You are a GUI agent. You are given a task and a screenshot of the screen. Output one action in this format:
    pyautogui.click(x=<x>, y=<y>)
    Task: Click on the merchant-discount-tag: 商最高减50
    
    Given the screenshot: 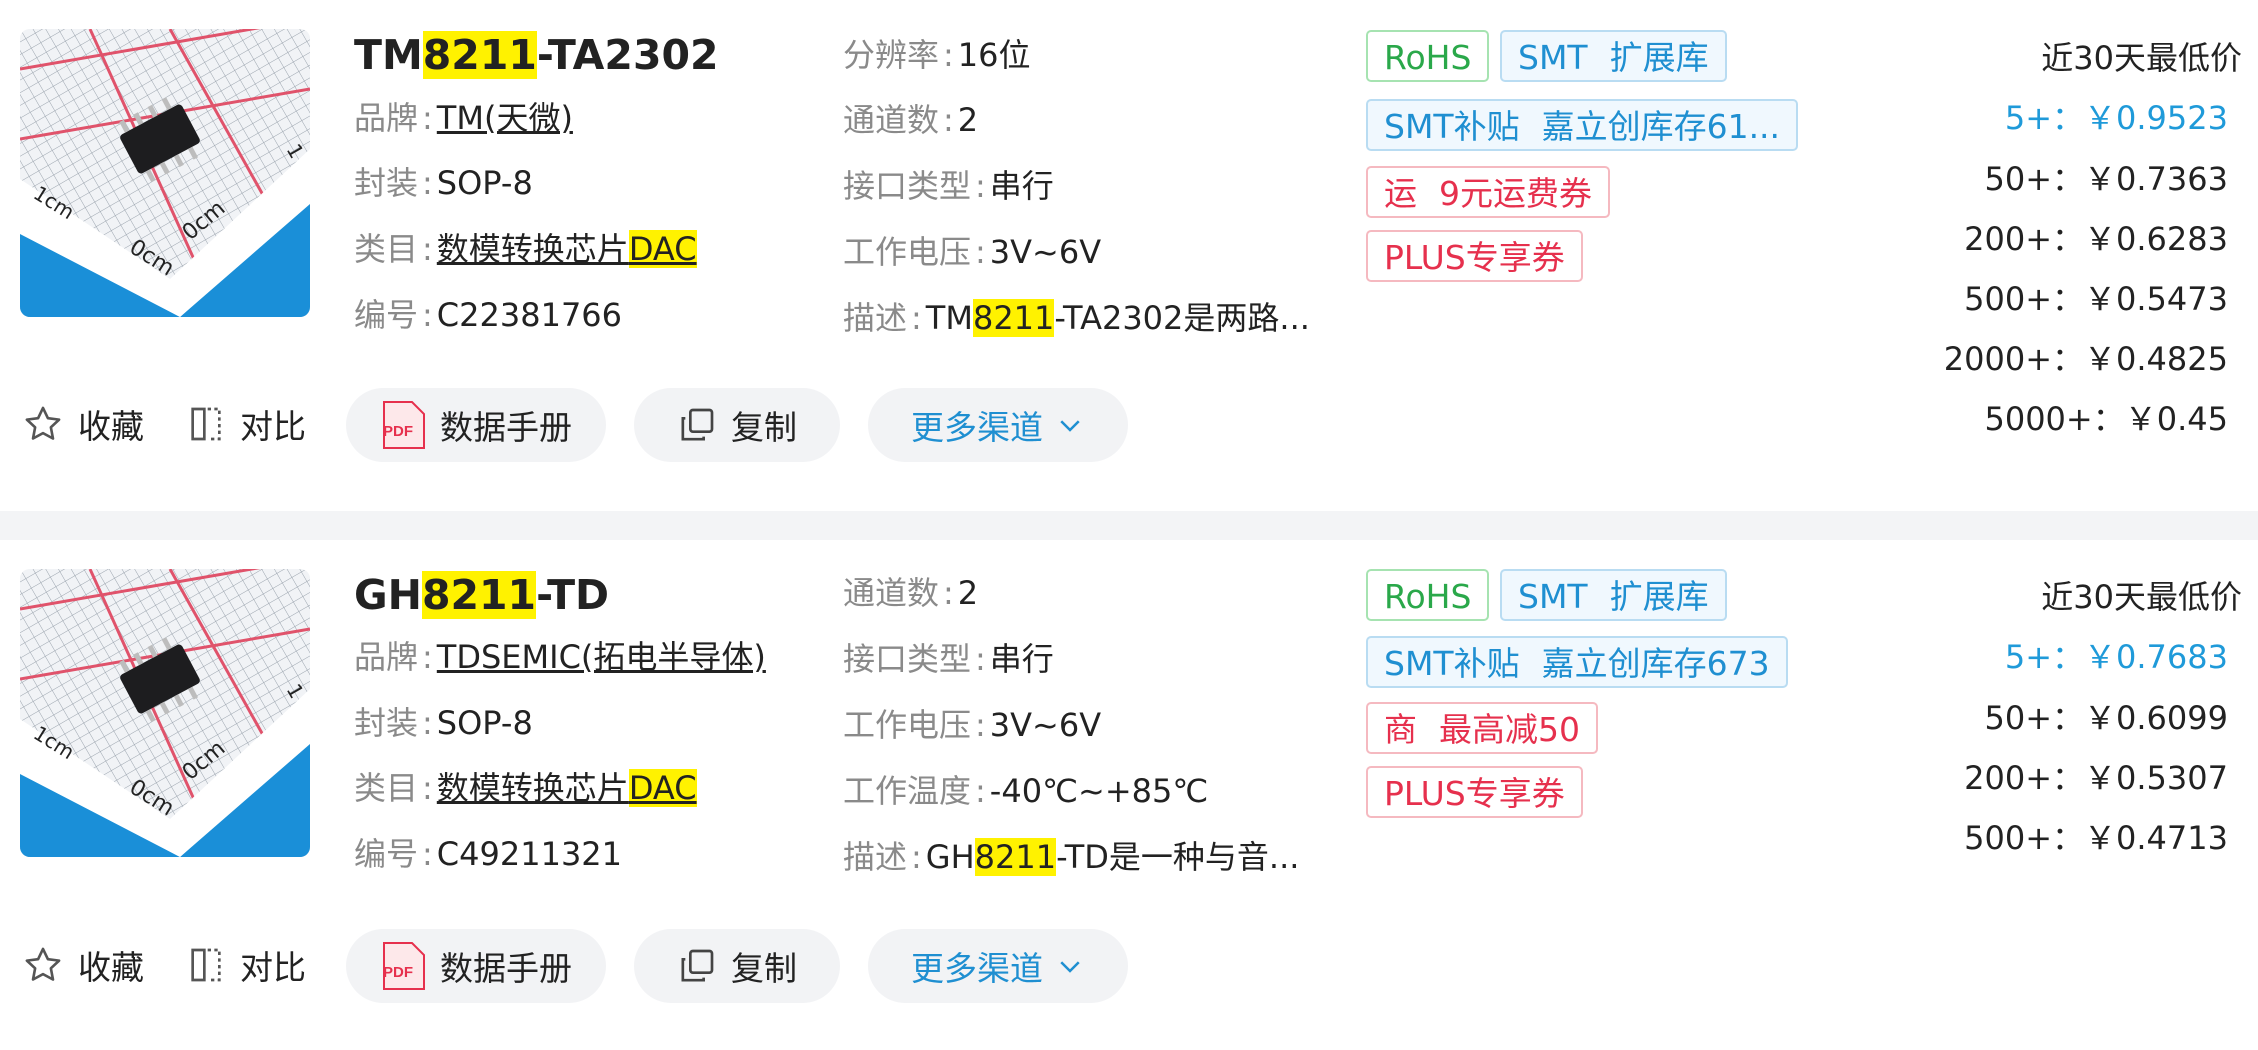 What is the action you would take?
    pyautogui.click(x=1482, y=728)
    